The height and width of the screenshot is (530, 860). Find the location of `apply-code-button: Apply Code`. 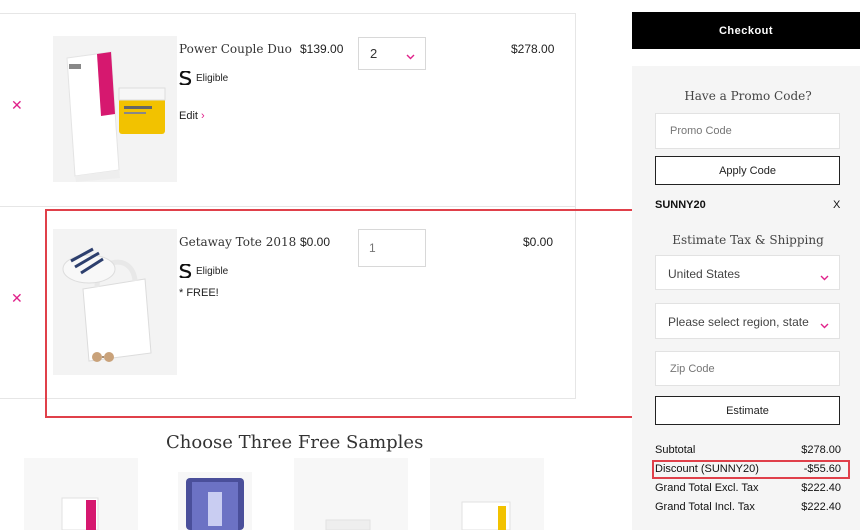

apply-code-button: Apply Code is located at coordinates (747, 170).